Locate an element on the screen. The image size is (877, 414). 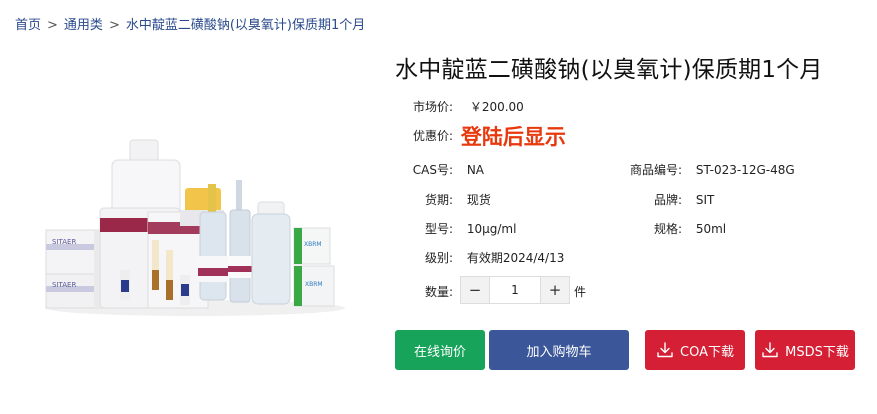
breadcrumb: 首页 > 通用类 > 水中靛蓝二磺酸钠(以臭氧计)保质期1个月 is located at coordinates (190, 23).